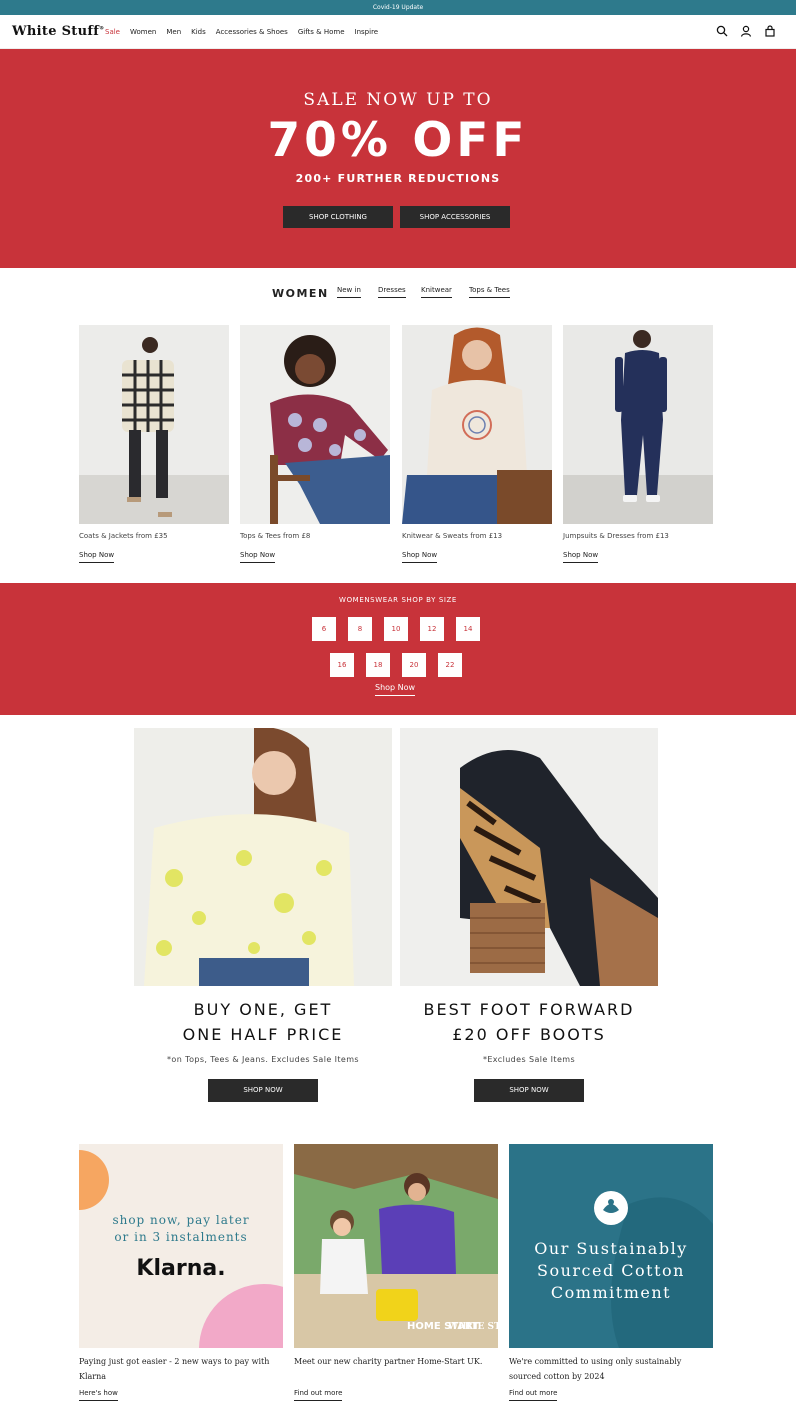 The image size is (800, 1414). What do you see at coordinates (398, 178) in the screenshot?
I see `hero-subline: 200+ FURTHER REDUCTIONS` at bounding box center [398, 178].